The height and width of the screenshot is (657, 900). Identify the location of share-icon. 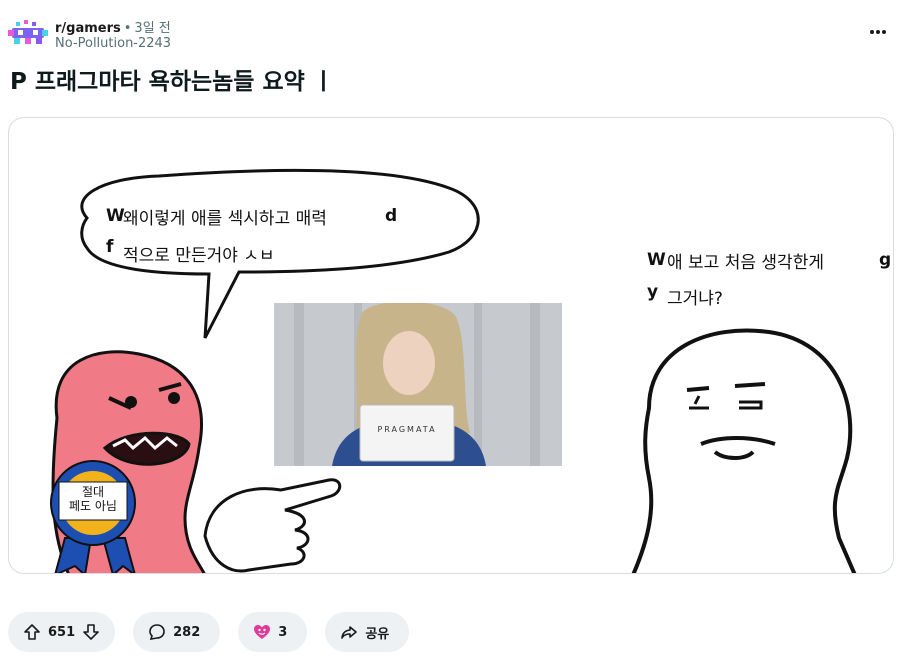
(349, 632).